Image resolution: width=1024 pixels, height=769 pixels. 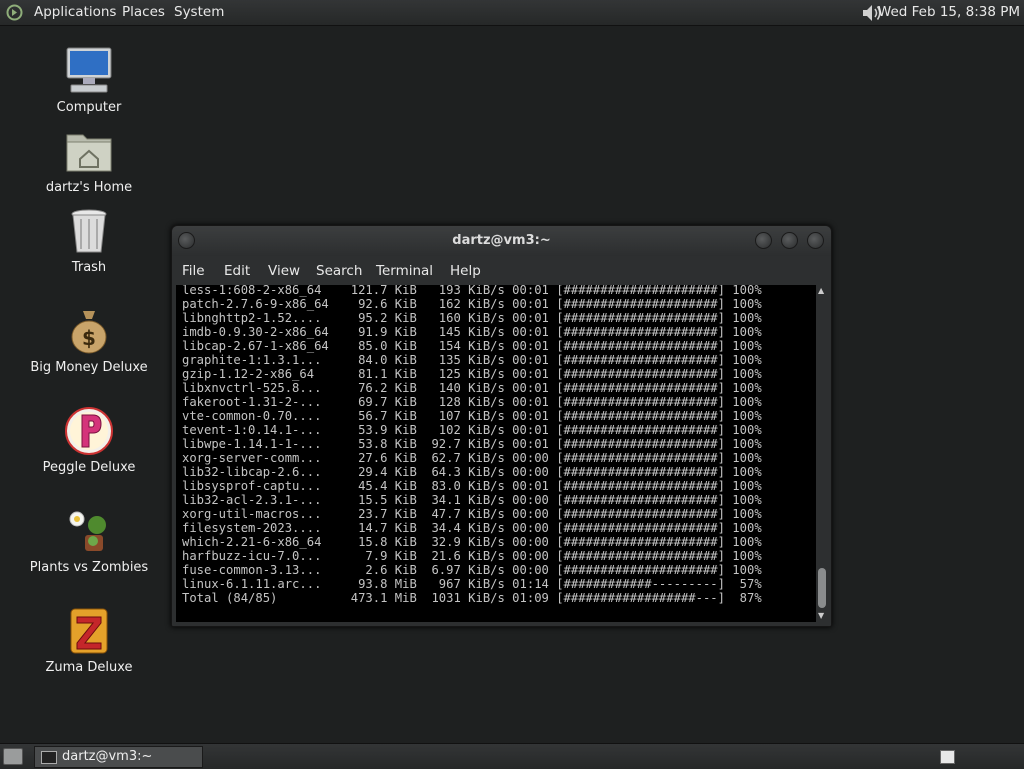 What do you see at coordinates (815, 240) in the screenshot?
I see `close-button` at bounding box center [815, 240].